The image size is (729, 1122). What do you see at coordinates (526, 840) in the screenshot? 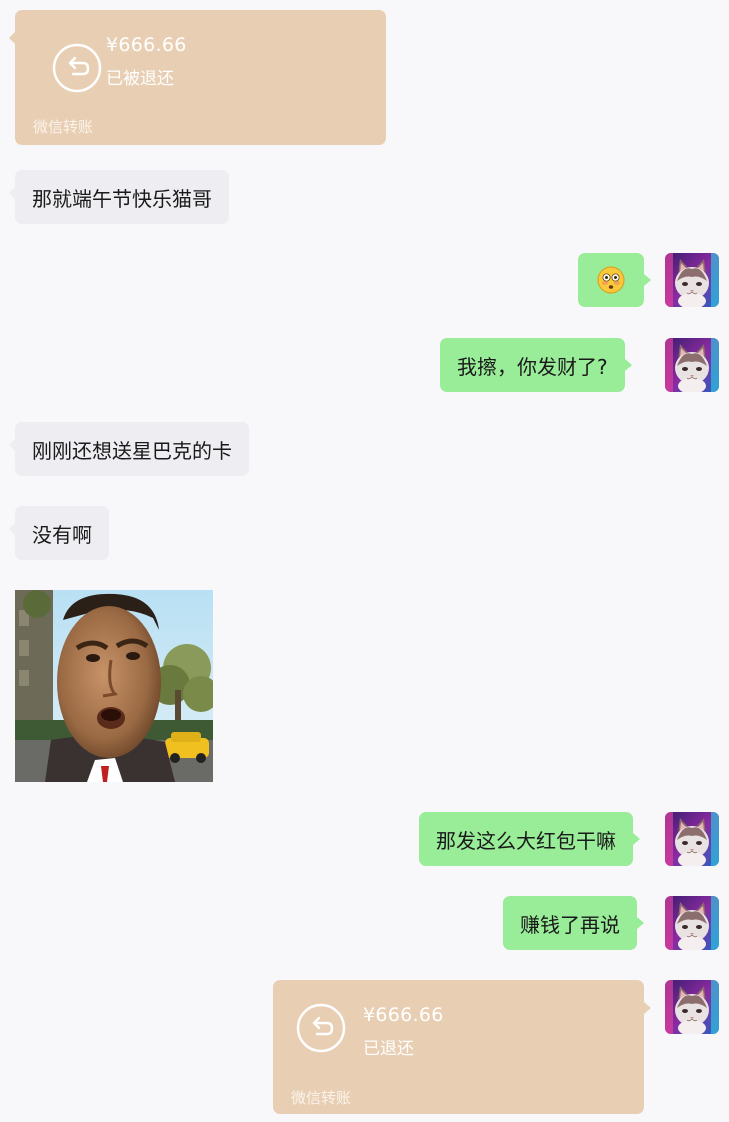
I see `message-text: 那发这么大红包干嘛` at bounding box center [526, 840].